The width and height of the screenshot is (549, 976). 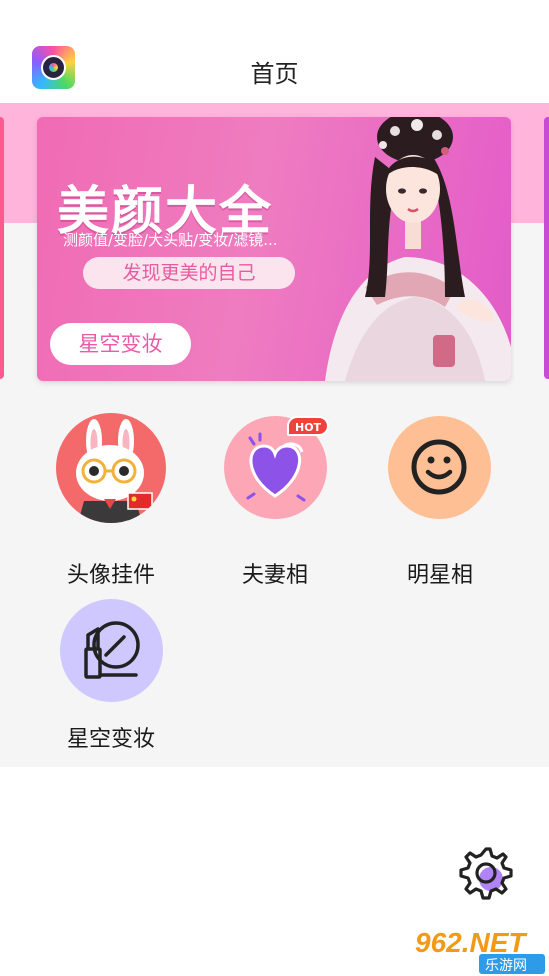 What do you see at coordinates (506, 966) in the screenshot?
I see `svg-text: 乐游网` at bounding box center [506, 966].